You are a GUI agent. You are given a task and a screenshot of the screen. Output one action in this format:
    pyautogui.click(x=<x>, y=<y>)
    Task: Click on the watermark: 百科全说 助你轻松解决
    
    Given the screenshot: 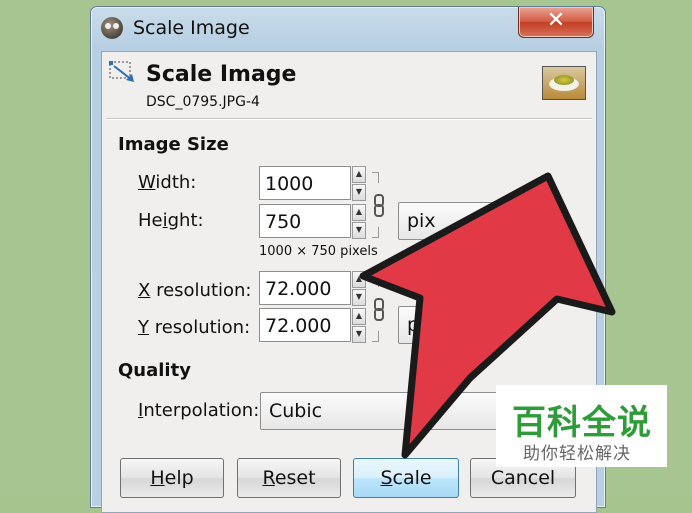 What is the action you would take?
    pyautogui.click(x=581, y=426)
    